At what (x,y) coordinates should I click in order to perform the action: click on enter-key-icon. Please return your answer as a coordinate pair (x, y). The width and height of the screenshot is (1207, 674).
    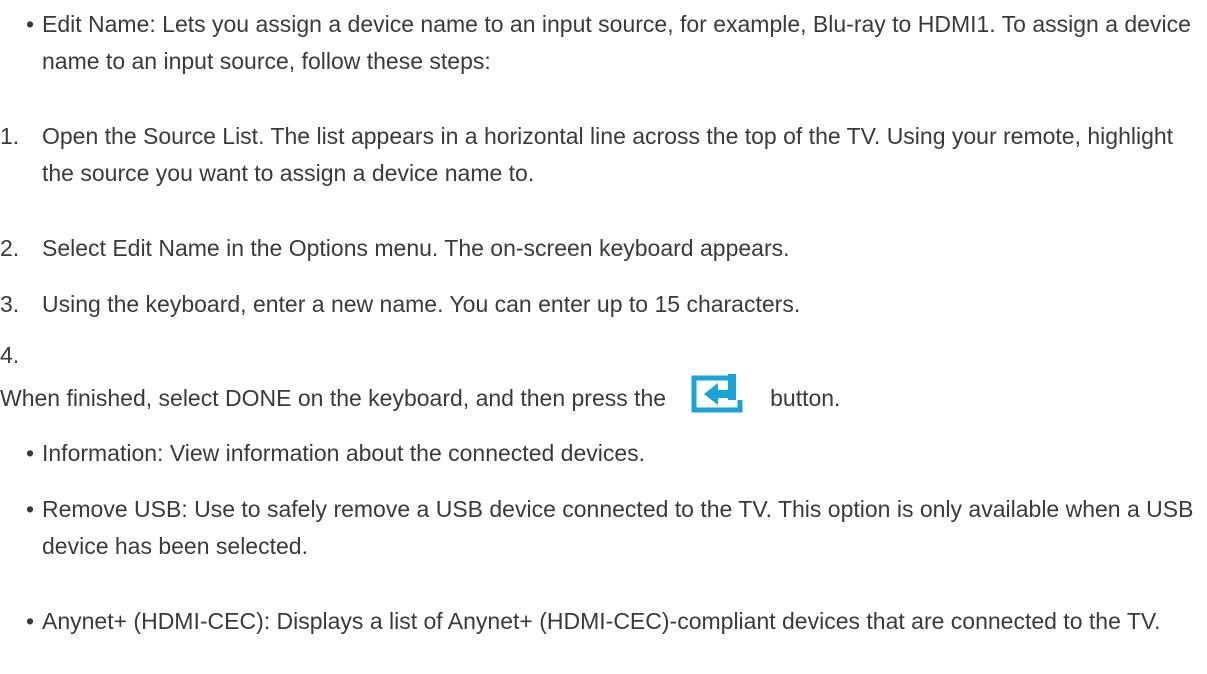
    Looking at the image, I should click on (717, 393).